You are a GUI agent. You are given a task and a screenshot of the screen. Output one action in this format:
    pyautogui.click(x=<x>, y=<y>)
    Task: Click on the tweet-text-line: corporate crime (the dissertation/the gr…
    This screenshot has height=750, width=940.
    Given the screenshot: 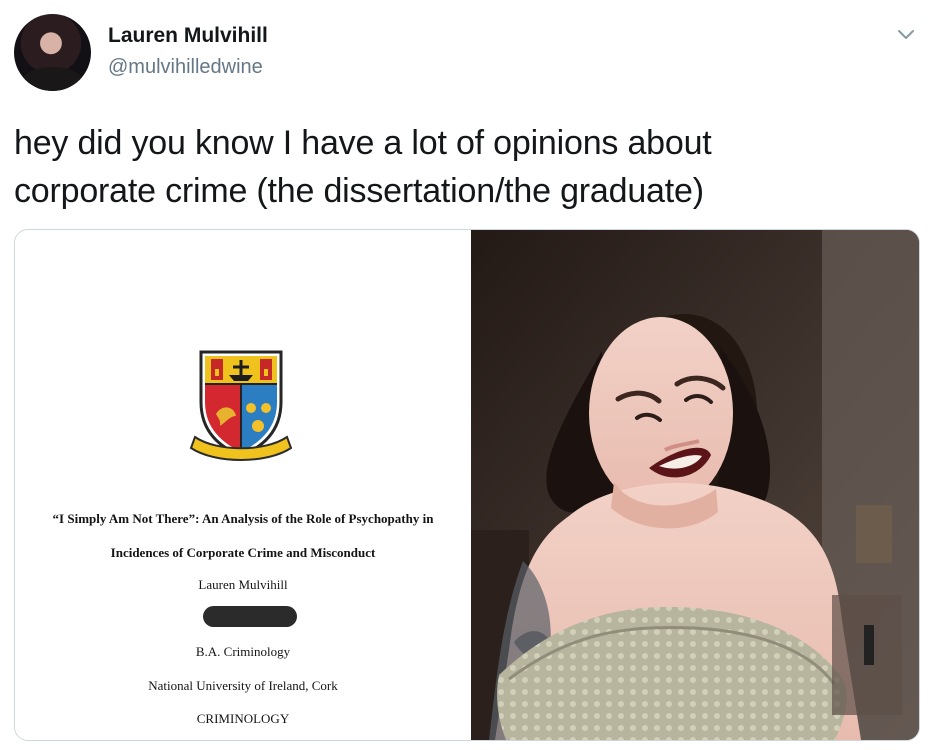 What is the action you would take?
    pyautogui.click(x=359, y=191)
    